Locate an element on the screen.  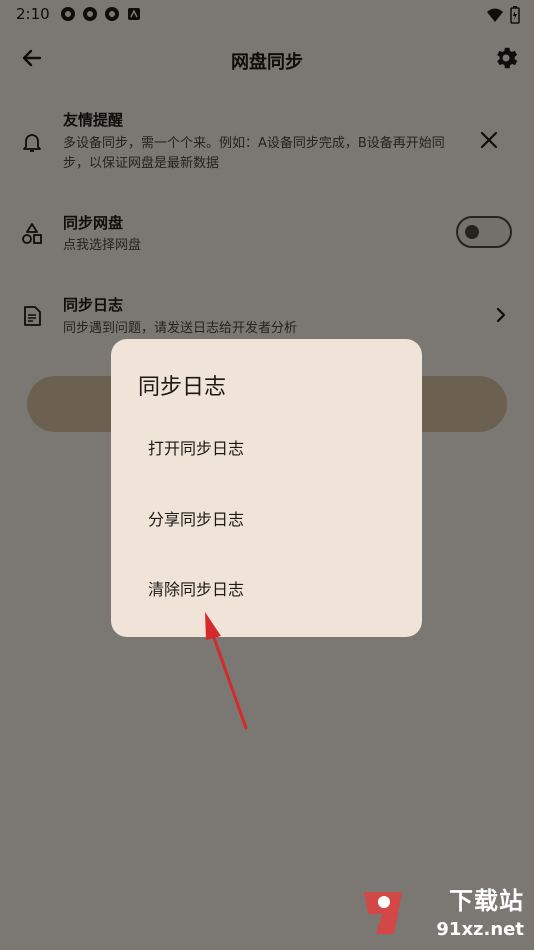
watermark-bottom-text: 91xz.net is located at coordinates (480, 929).